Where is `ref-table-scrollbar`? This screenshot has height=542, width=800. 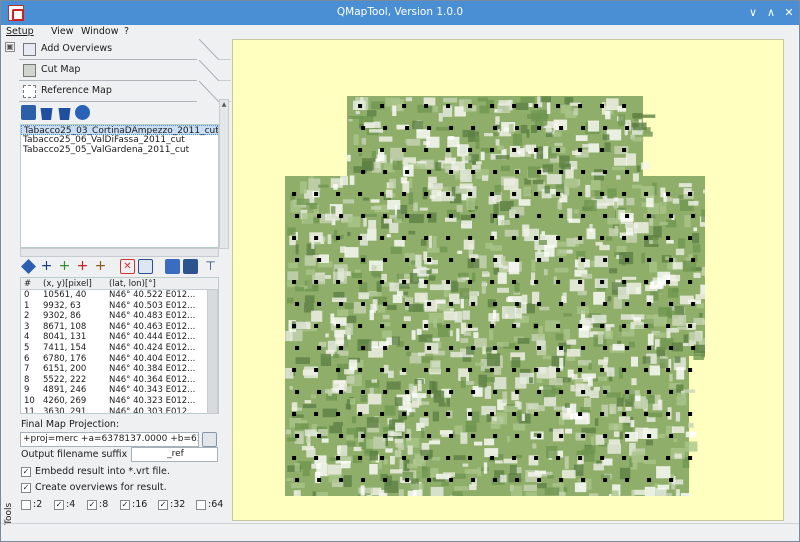
ref-table-scrollbar is located at coordinates (212, 351).